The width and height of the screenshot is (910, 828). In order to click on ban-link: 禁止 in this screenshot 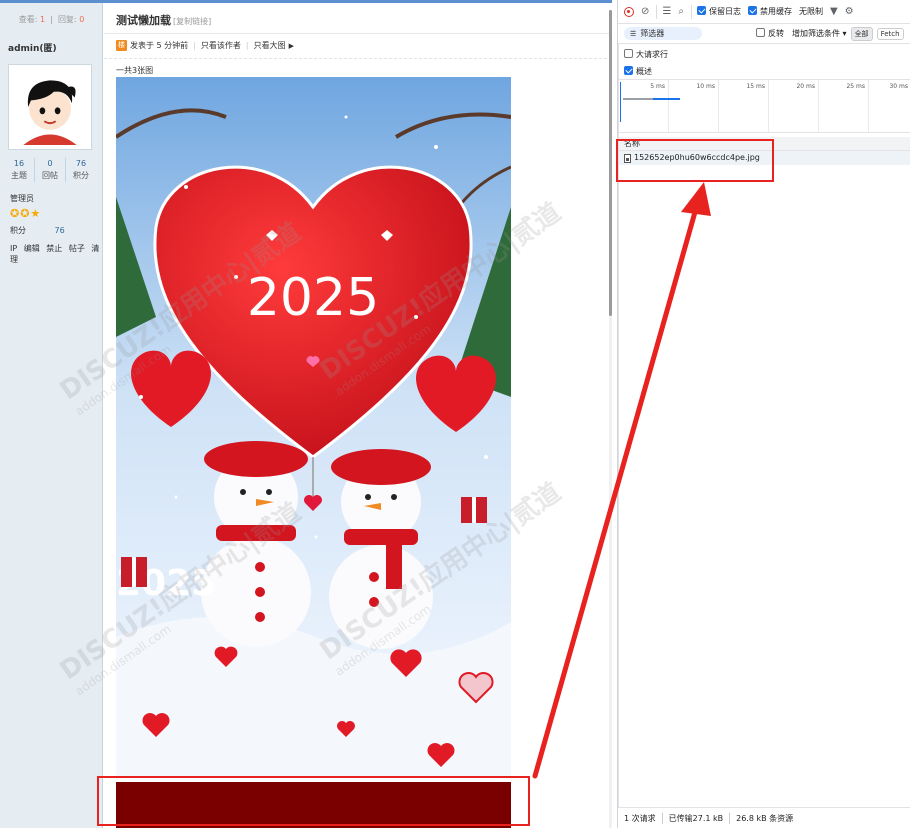, I will do `click(54, 248)`.